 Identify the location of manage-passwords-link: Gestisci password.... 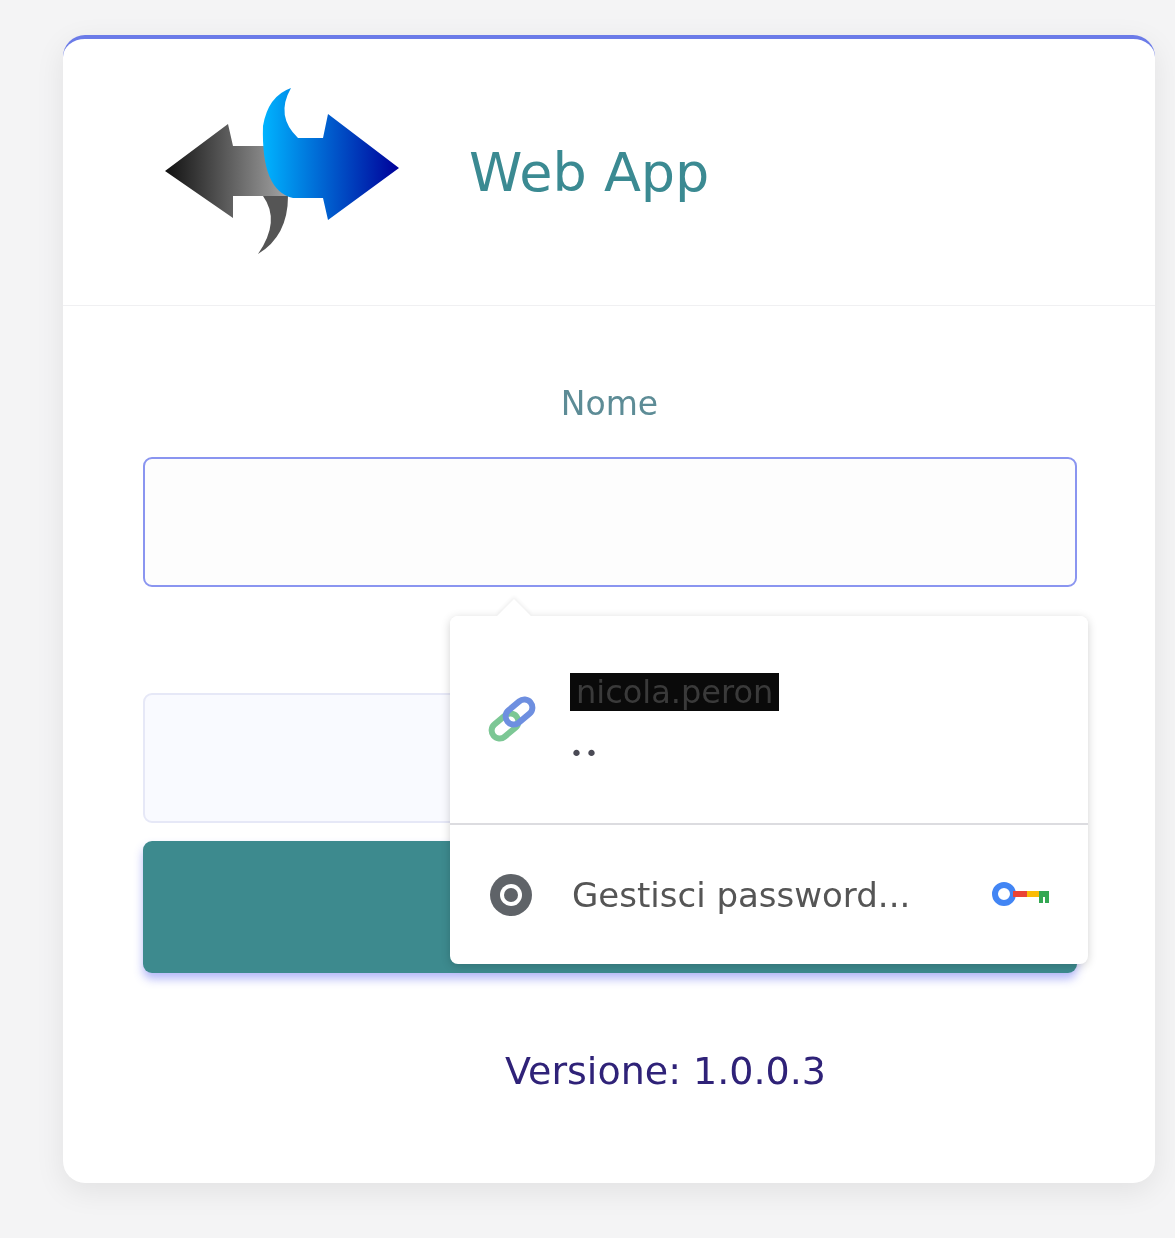
(763, 894).